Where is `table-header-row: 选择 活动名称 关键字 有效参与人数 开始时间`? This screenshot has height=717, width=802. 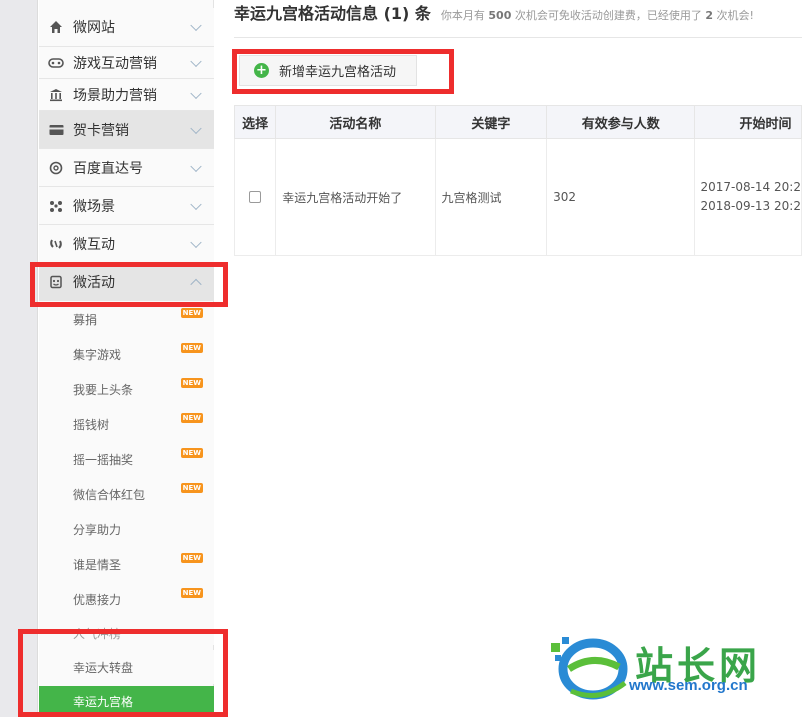
table-header-row: 选择 活动名称 关键字 有效参与人数 开始时间 is located at coordinates (517, 122).